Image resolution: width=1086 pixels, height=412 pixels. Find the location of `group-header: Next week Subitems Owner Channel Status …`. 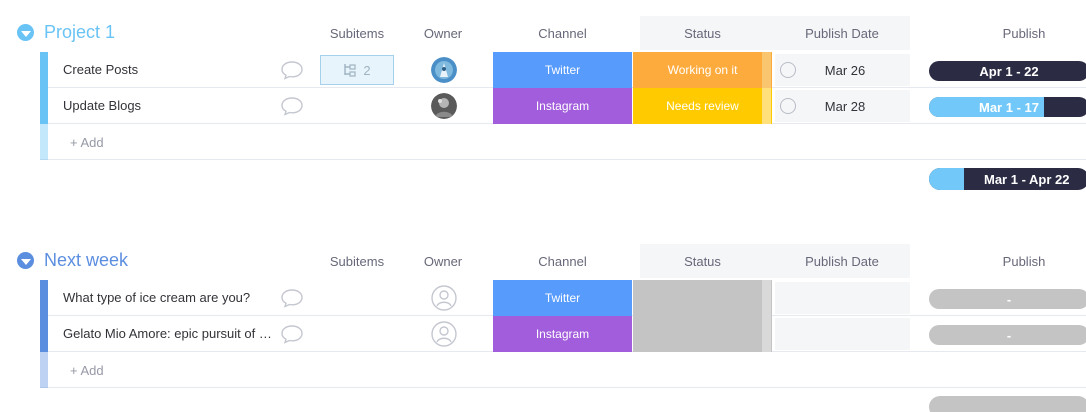

group-header: Next week Subitems Owner Channel Status … is located at coordinates (543, 261).